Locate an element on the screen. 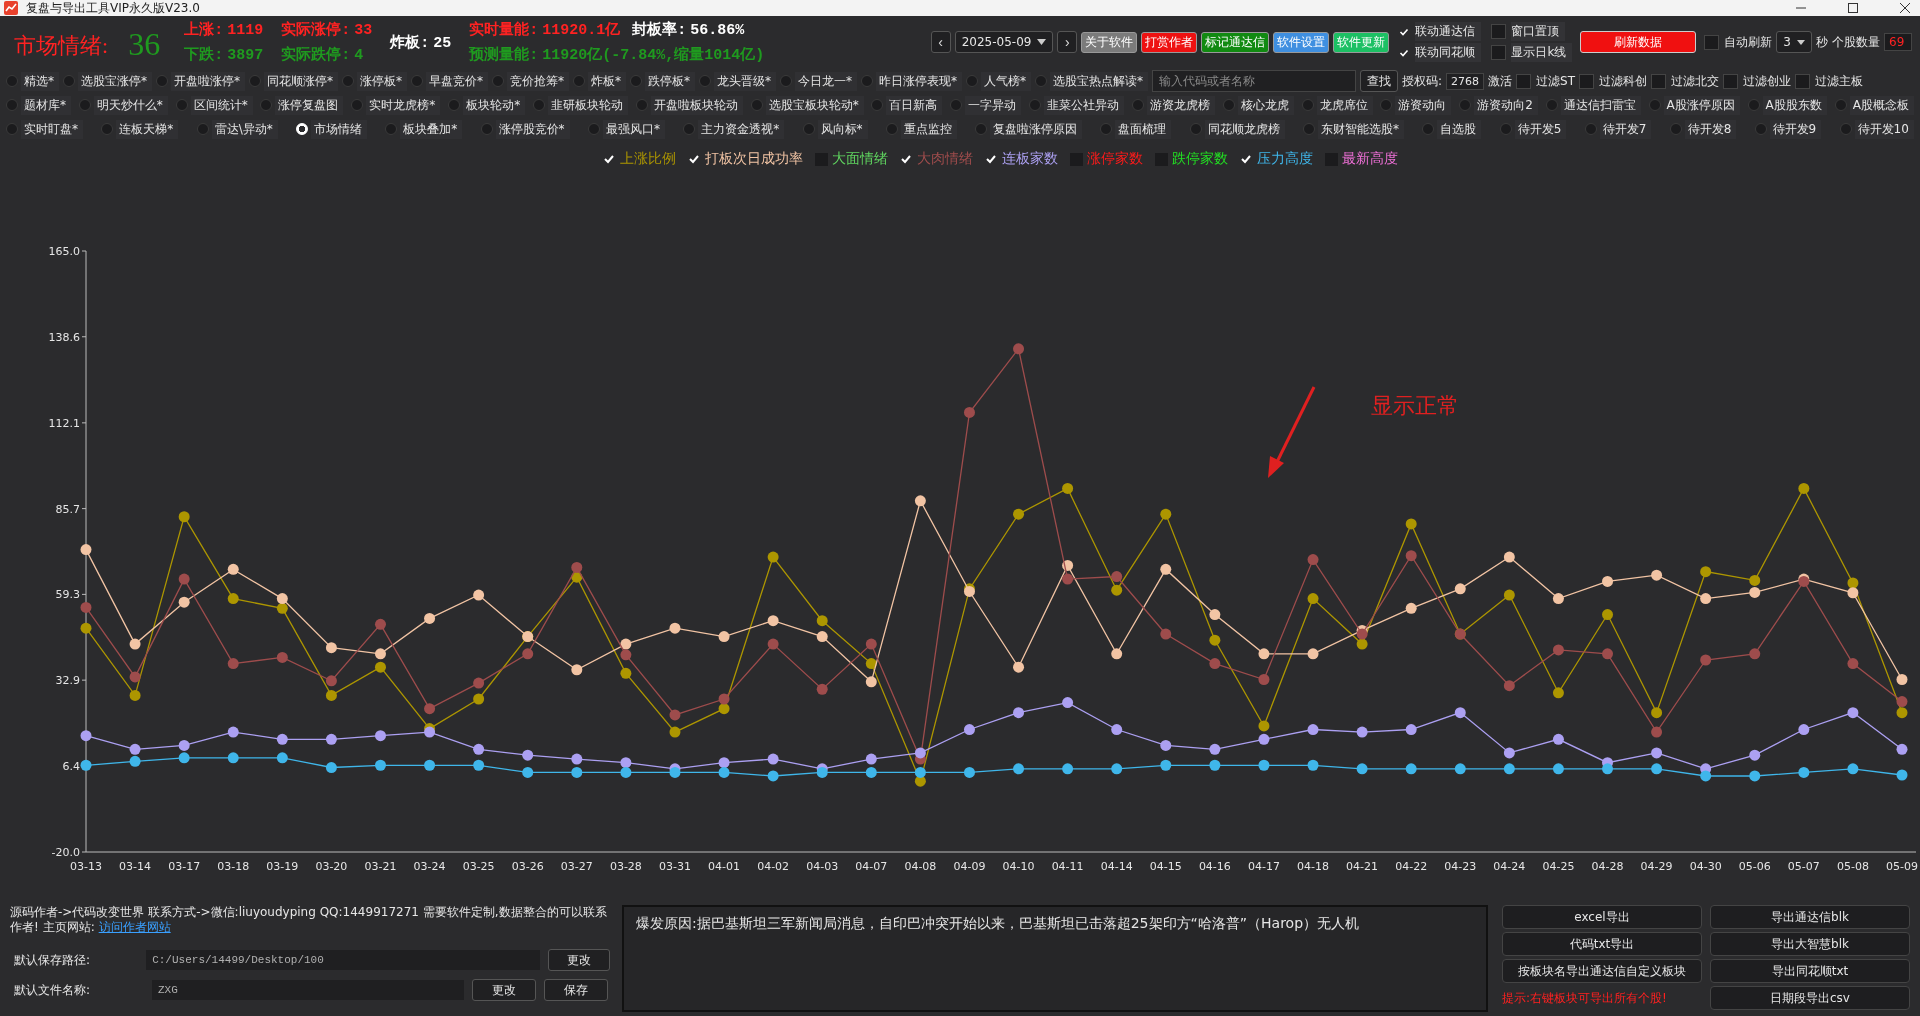 The height and width of the screenshot is (1016, 1920). axis-label: 03-18 is located at coordinates (233, 866).